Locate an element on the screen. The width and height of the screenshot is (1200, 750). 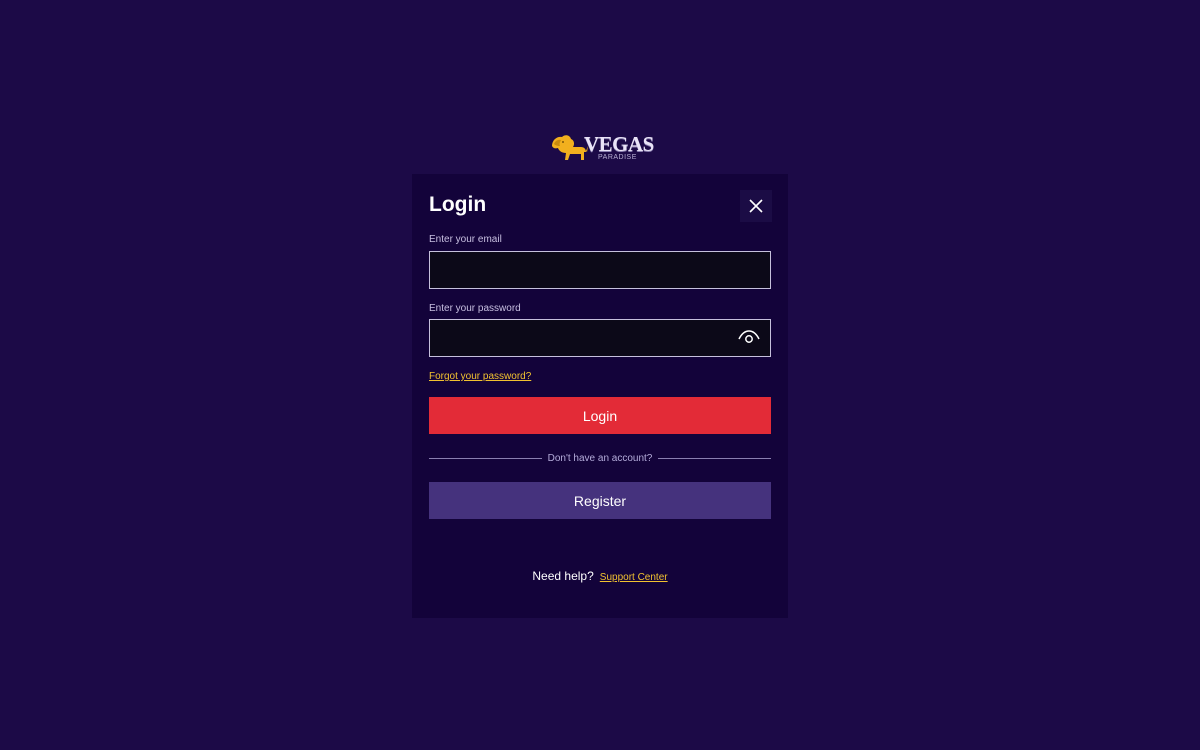
show-password-button is located at coordinates (749, 338).